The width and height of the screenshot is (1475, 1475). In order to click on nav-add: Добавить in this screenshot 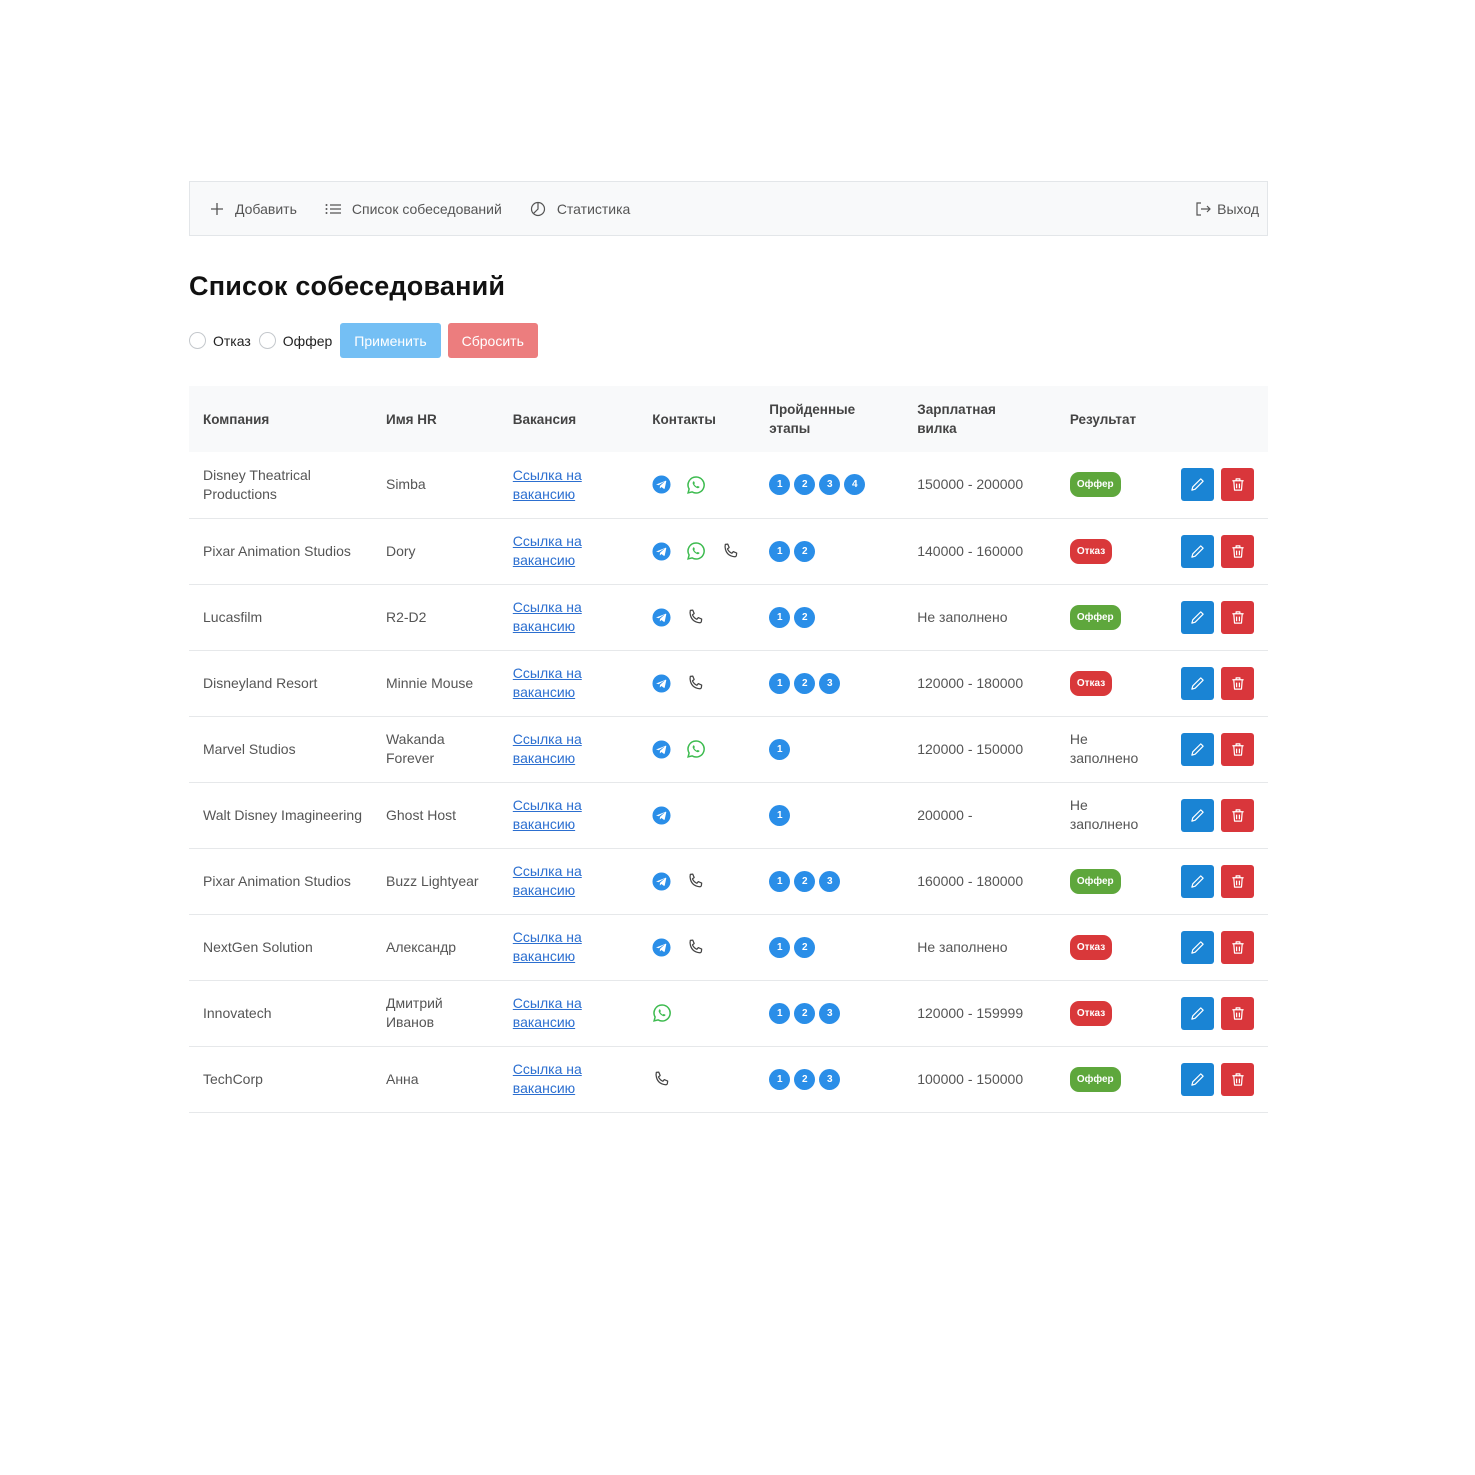, I will do `click(253, 209)`.